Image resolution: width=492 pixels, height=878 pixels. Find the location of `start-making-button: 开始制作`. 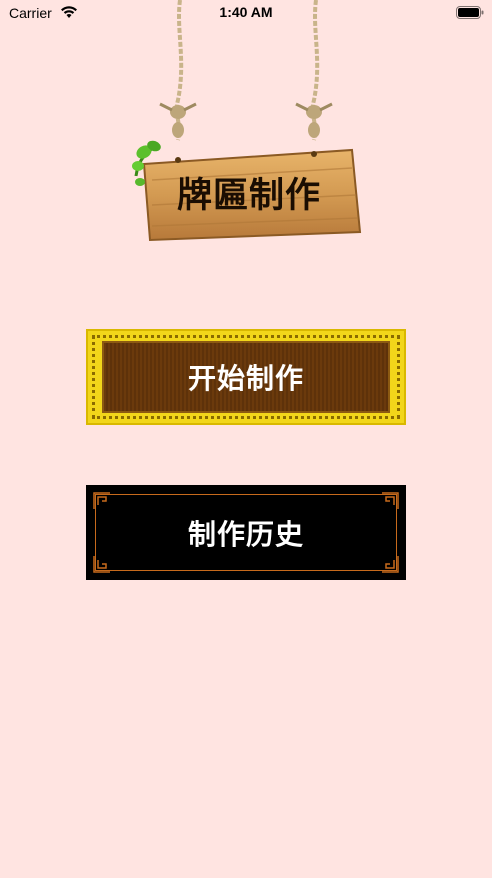

start-making-button: 开始制作 is located at coordinates (246, 377).